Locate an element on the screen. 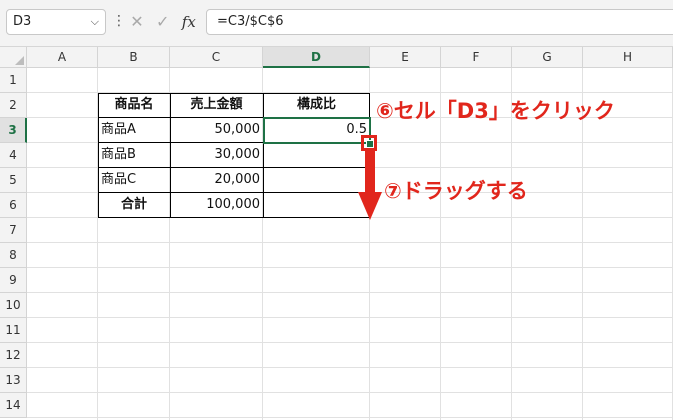 Image resolution: width=673 pixels, height=420 pixels. header-cell-product: 商品名 is located at coordinates (134, 105).